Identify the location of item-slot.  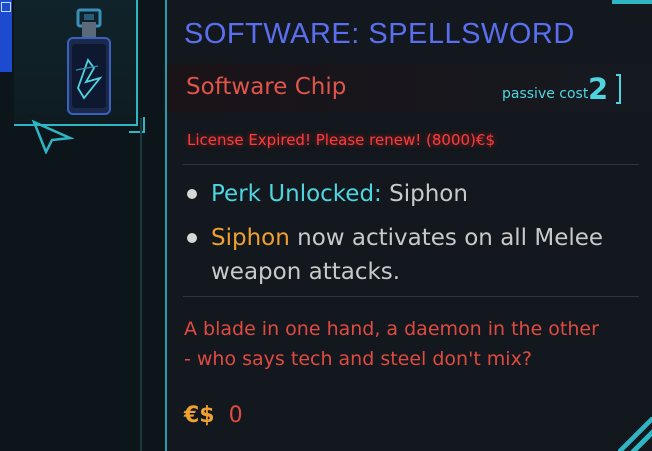
(79, 66).